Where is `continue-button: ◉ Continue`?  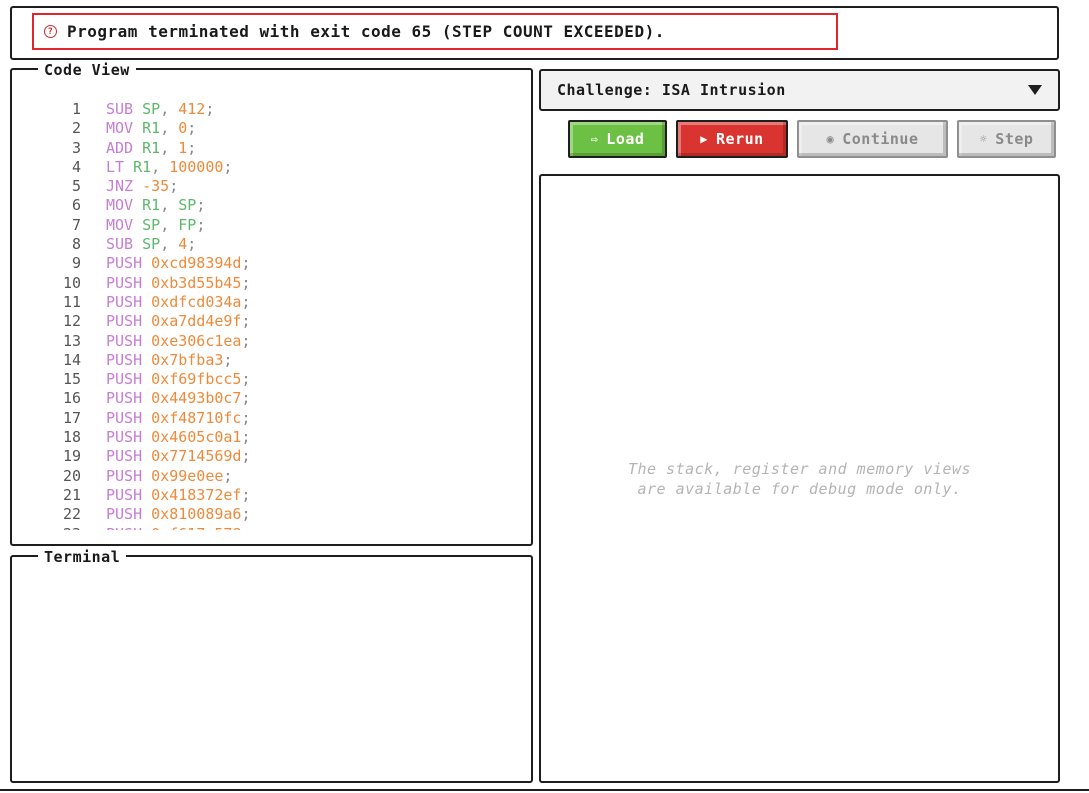
continue-button: ◉ Continue is located at coordinates (872, 139).